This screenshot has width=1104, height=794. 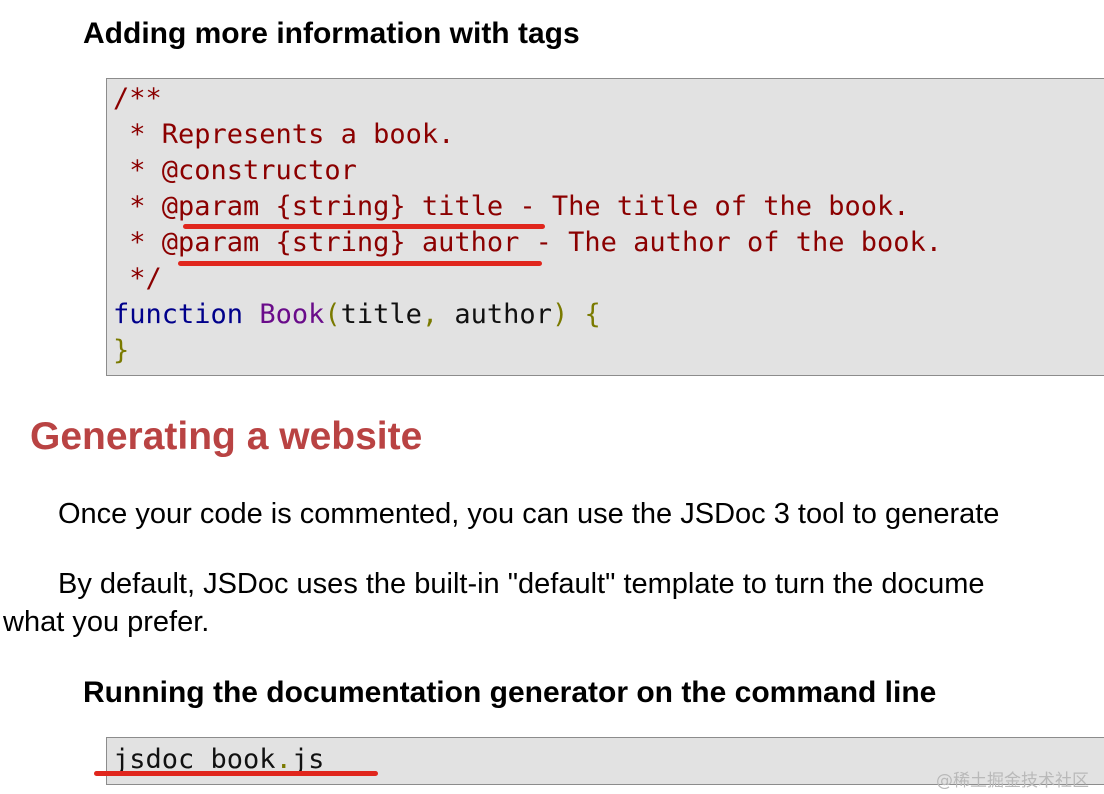 I want to click on section-heading-tags: Adding more information with tags, so click(x=331, y=33).